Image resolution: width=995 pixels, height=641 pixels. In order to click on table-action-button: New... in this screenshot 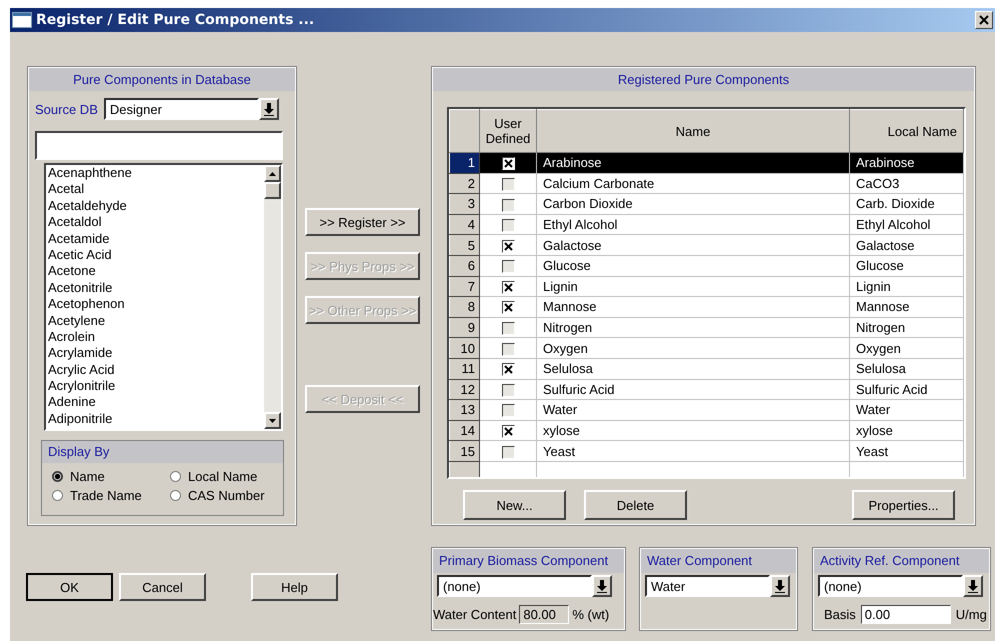, I will do `click(514, 505)`.